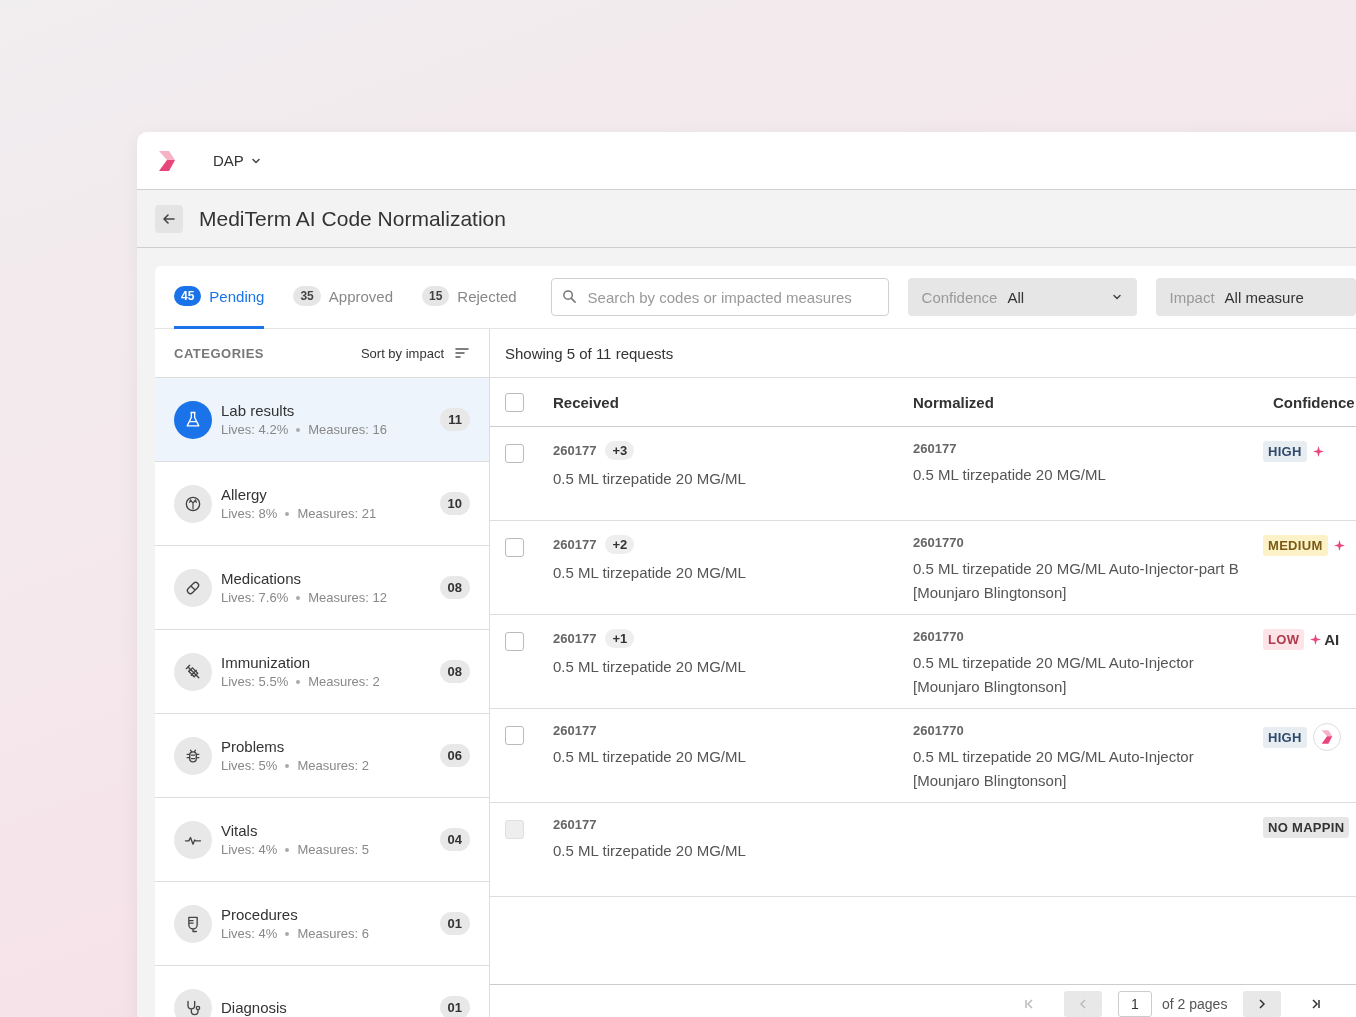  What do you see at coordinates (253, 746) in the screenshot?
I see `category-name: Problems` at bounding box center [253, 746].